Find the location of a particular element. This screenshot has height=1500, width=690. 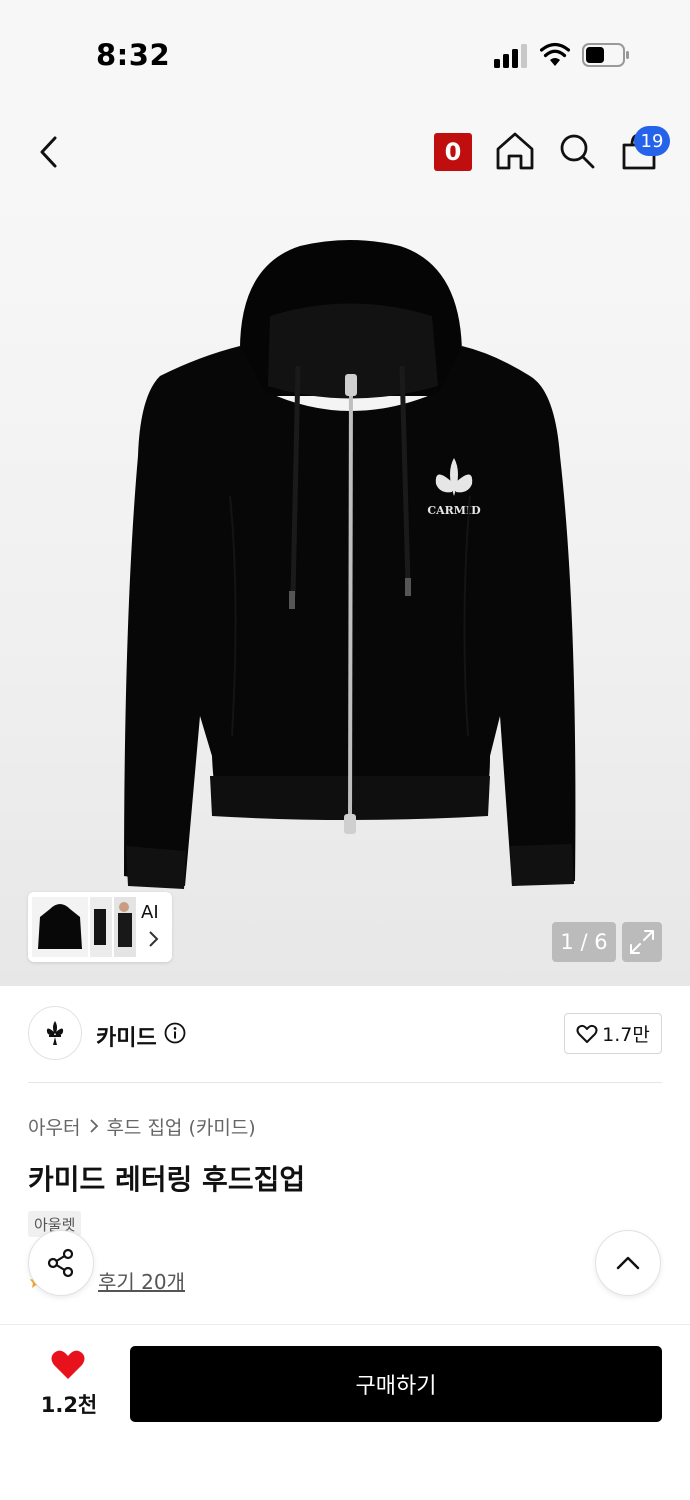

scroll-to-top-button is located at coordinates (628, 1263).